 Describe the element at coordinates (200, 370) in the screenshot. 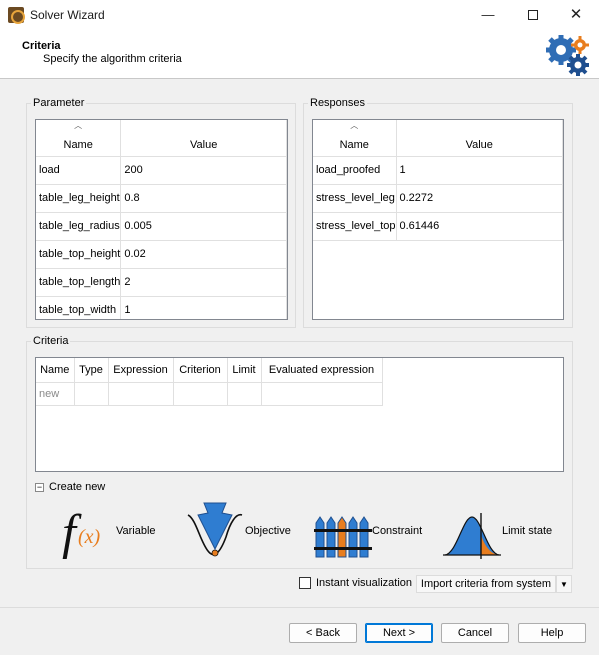

I see `column-header-criterion: Criterion` at that location.